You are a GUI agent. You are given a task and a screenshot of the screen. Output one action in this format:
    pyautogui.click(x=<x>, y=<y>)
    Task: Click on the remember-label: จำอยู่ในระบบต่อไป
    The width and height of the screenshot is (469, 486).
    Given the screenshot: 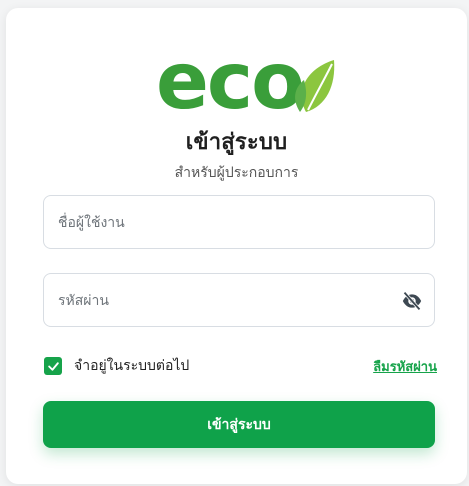 What is the action you would take?
    pyautogui.click(x=132, y=366)
    